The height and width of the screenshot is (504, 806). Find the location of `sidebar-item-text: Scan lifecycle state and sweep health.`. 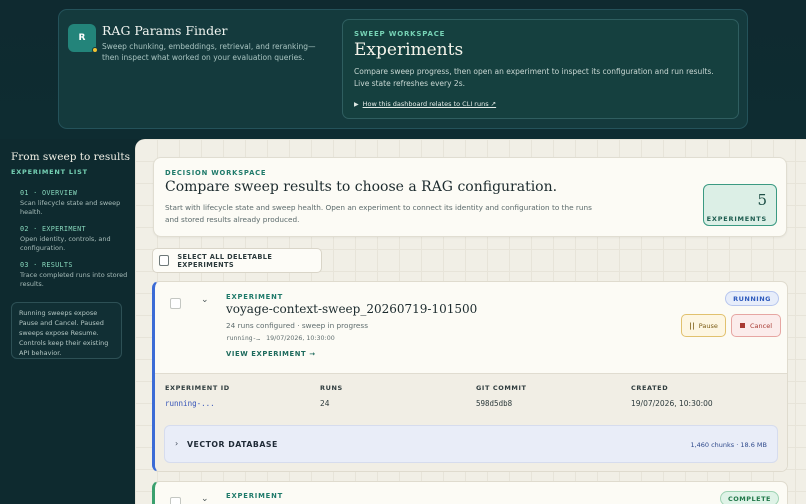

sidebar-item-text: Scan lifecycle state and sweep health. is located at coordinates (70, 207).